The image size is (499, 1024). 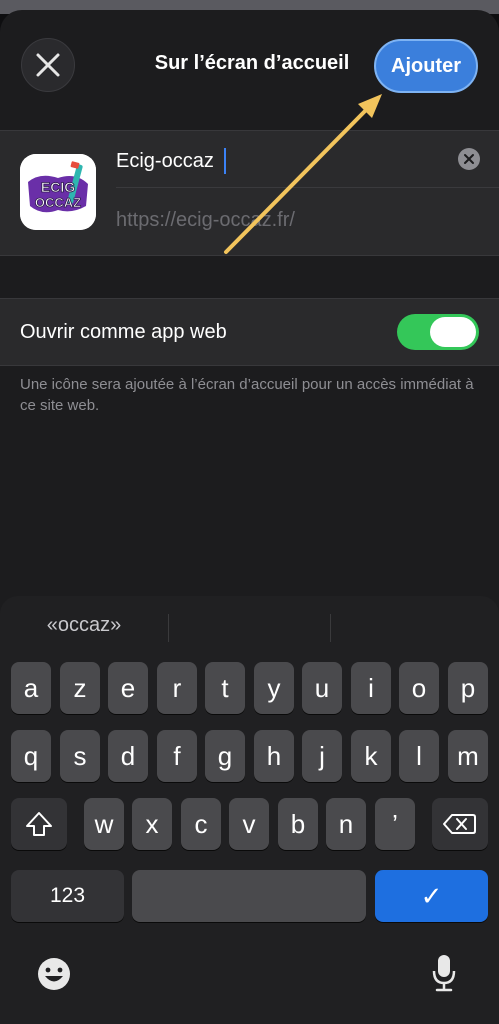 I want to click on key-k: k, so click(x=371, y=756).